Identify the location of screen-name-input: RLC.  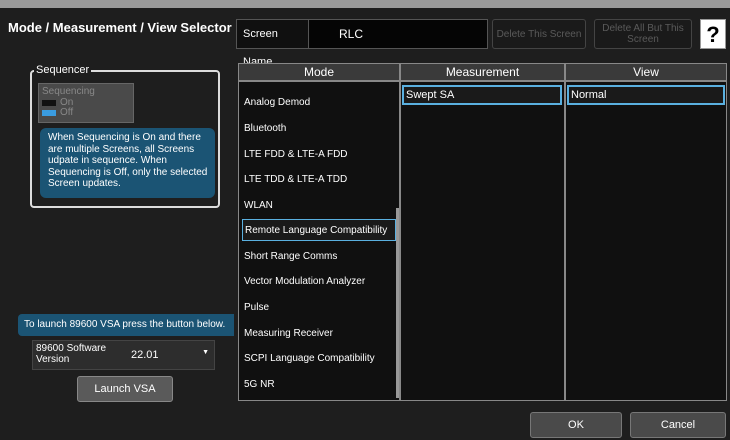
(398, 34).